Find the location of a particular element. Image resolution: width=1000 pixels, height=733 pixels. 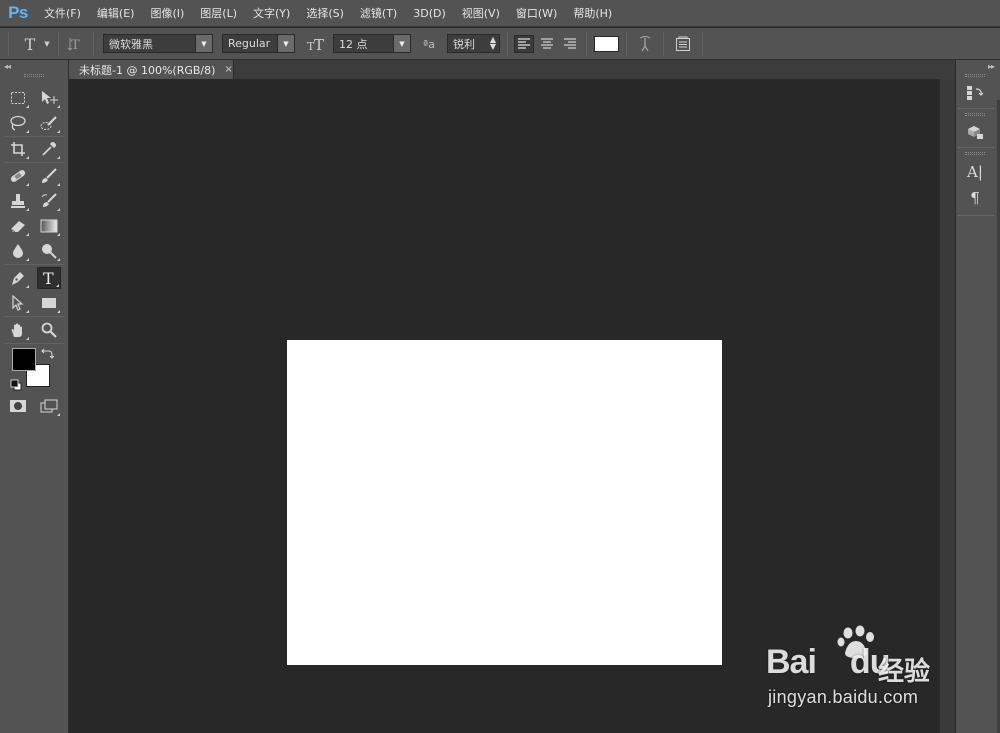

eraser-tool is located at coordinates (18, 226).